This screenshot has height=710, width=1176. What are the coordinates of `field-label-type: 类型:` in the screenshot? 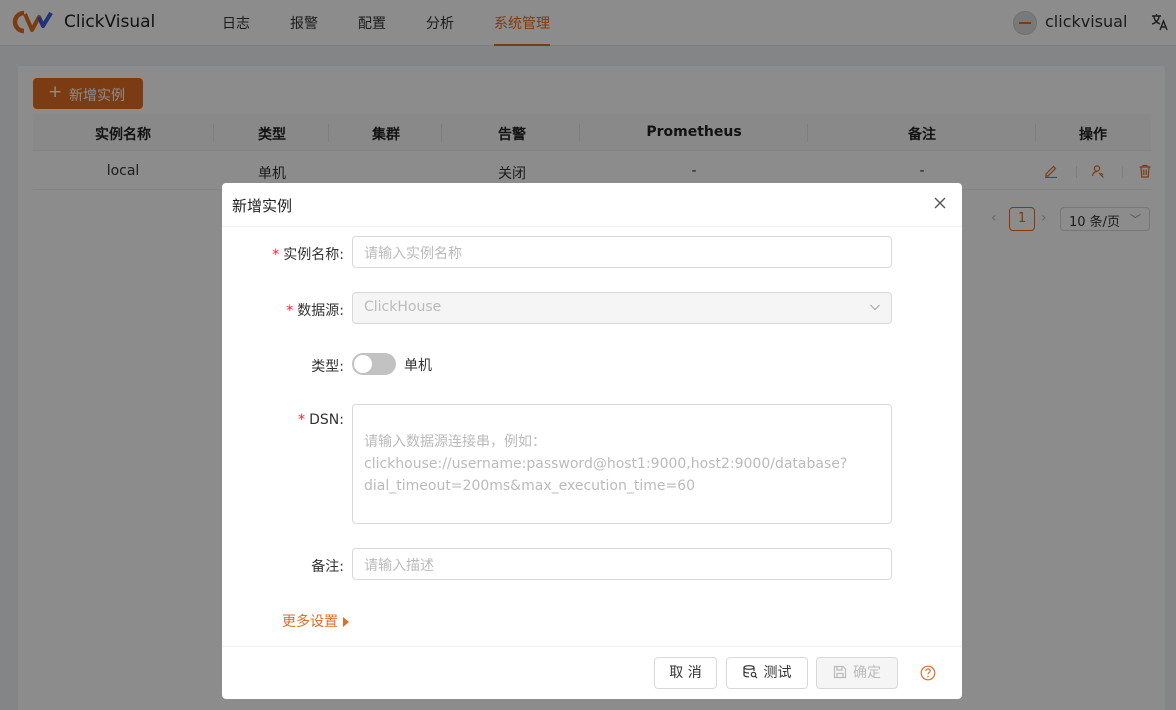 It's located at (327, 367).